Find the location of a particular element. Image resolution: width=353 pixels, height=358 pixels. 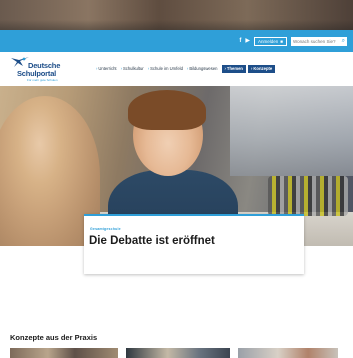

teaser-kicker: Gesamtgeschule is located at coordinates (105, 229).